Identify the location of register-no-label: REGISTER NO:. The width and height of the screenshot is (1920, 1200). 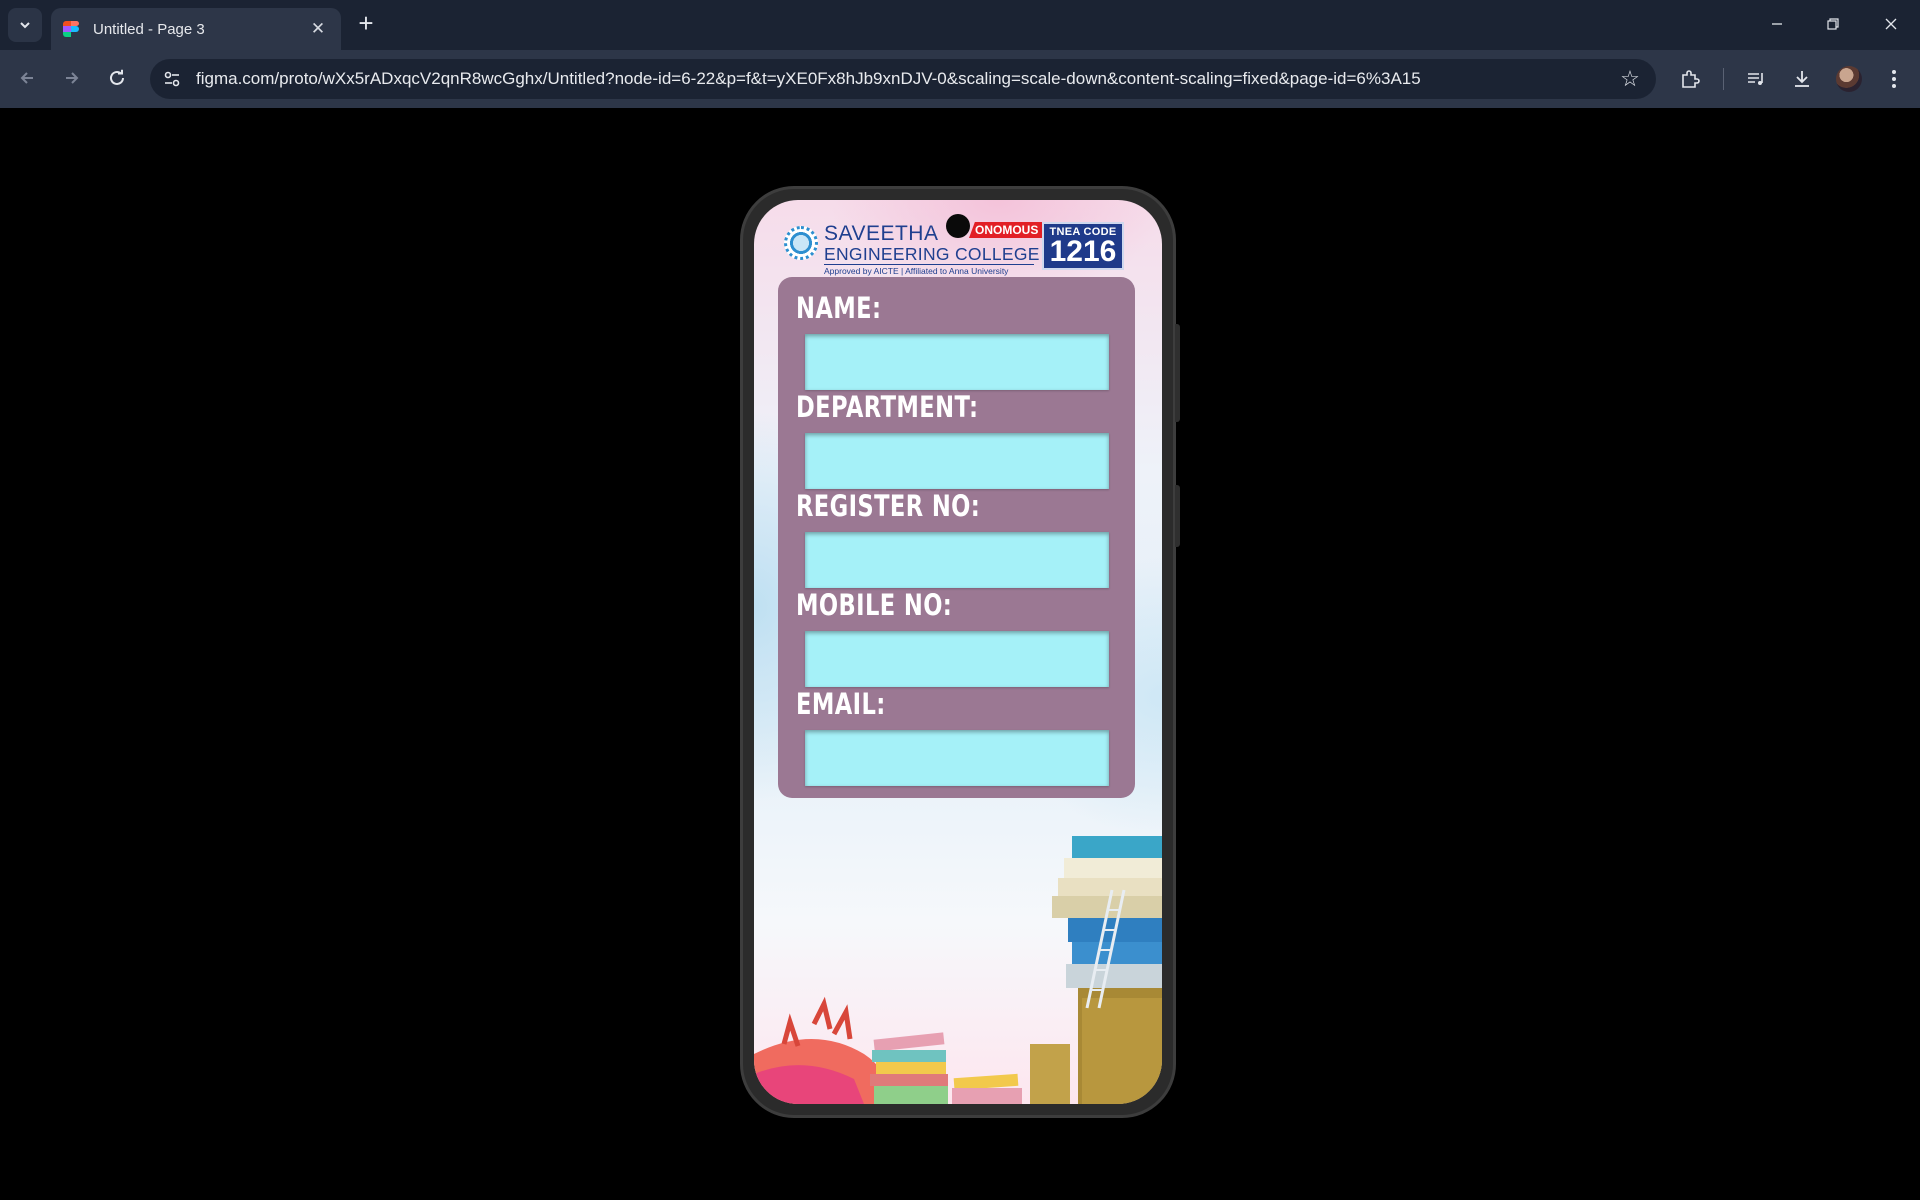
(888, 506).